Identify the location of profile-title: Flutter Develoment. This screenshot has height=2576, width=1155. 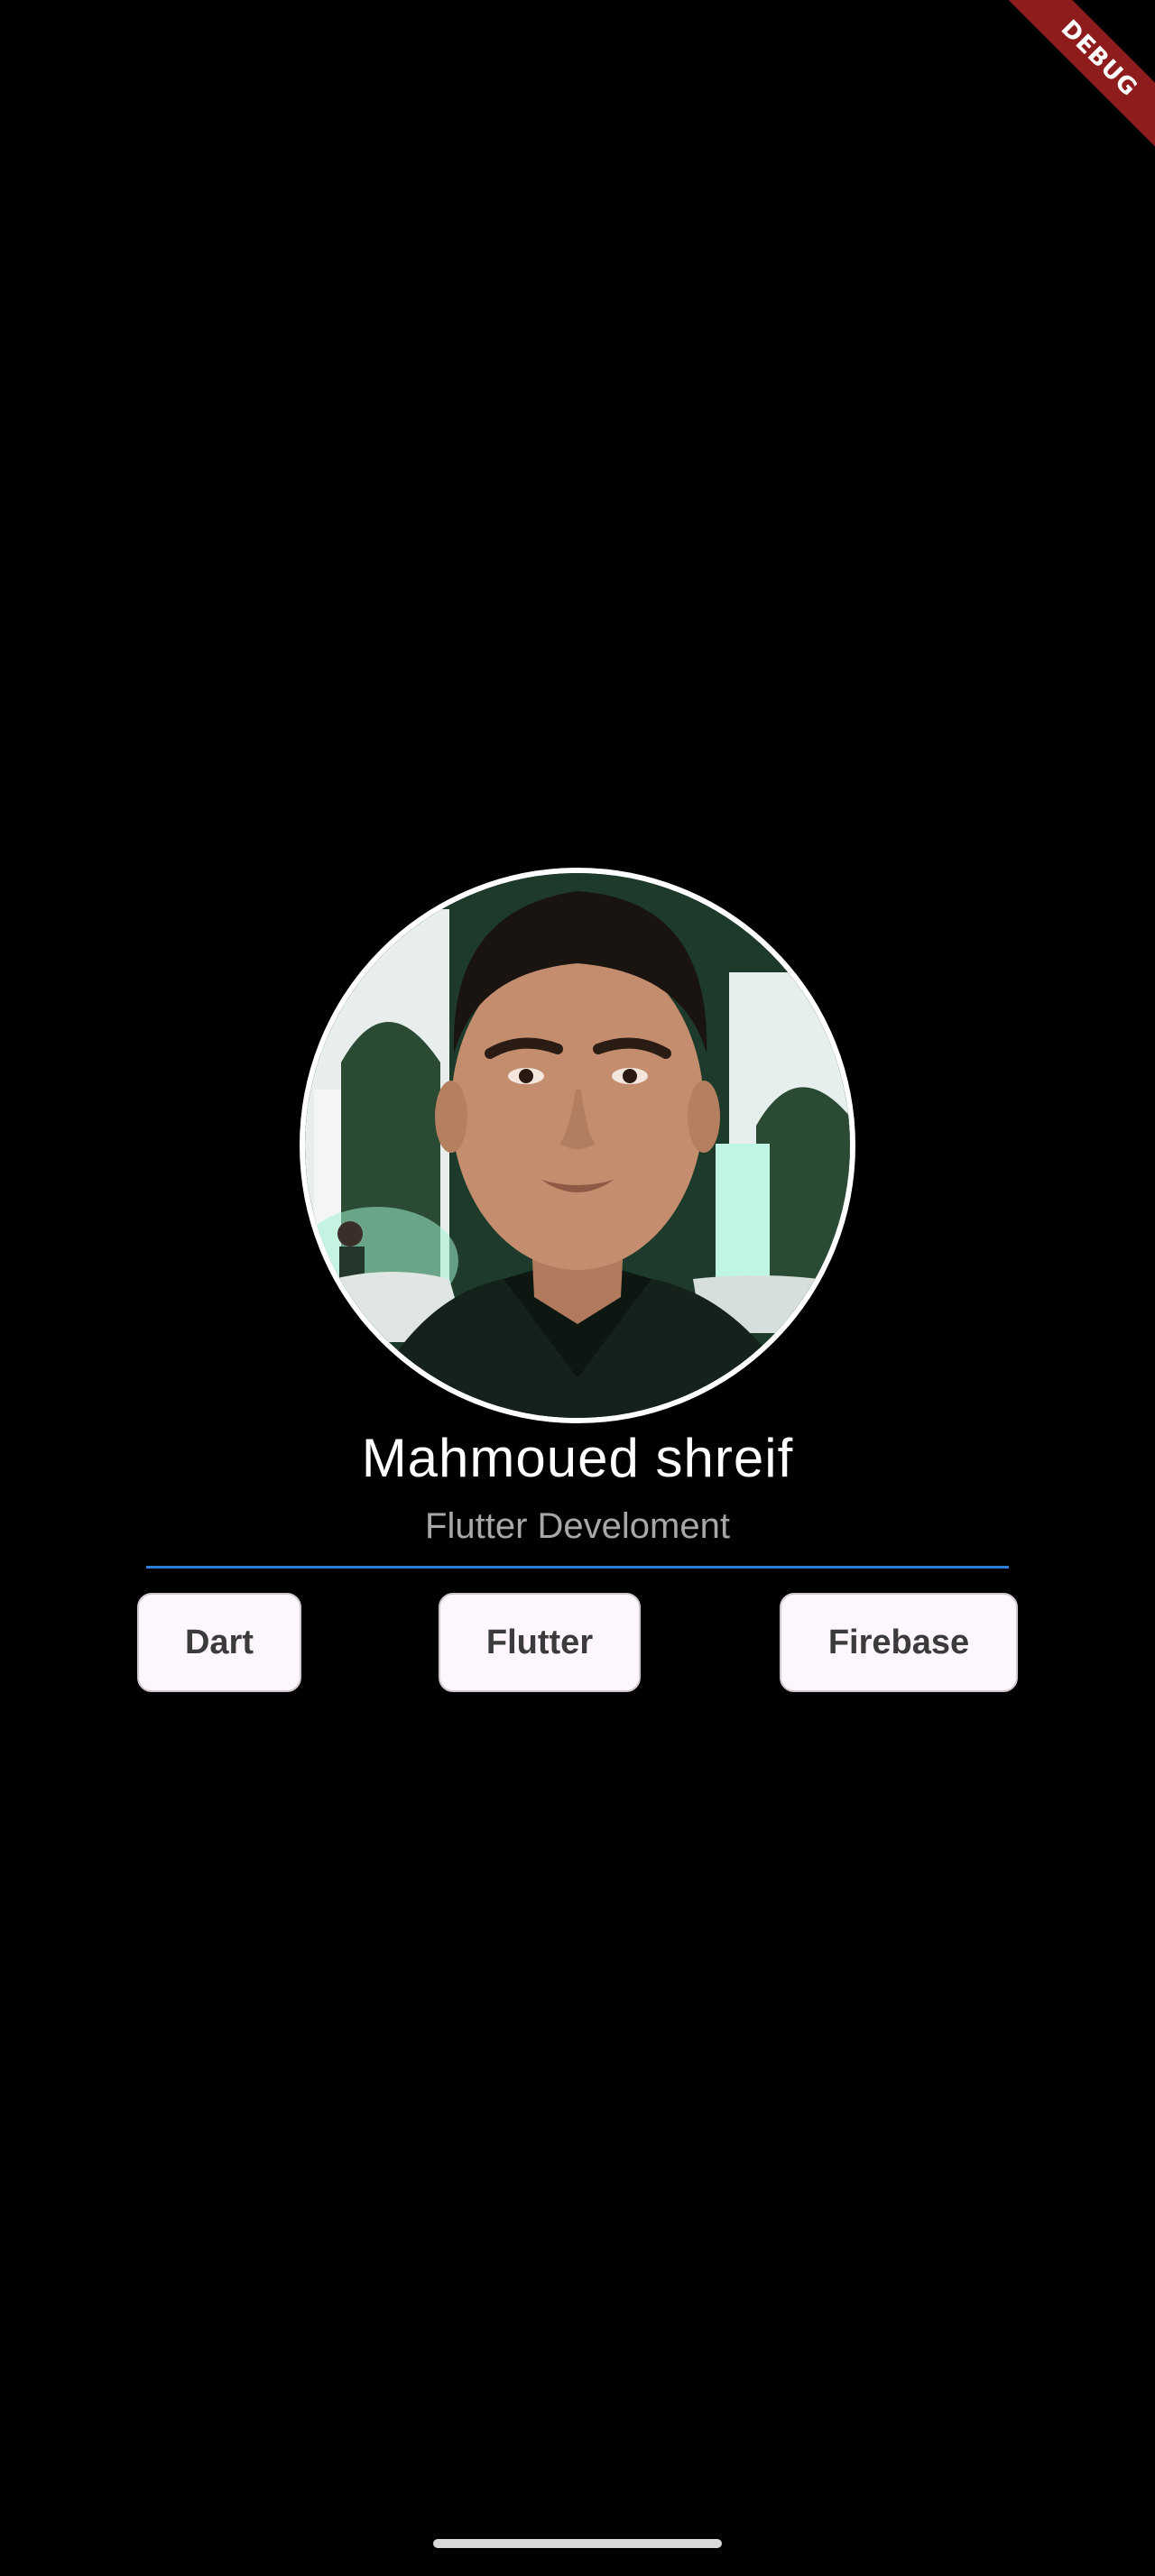
(577, 1526).